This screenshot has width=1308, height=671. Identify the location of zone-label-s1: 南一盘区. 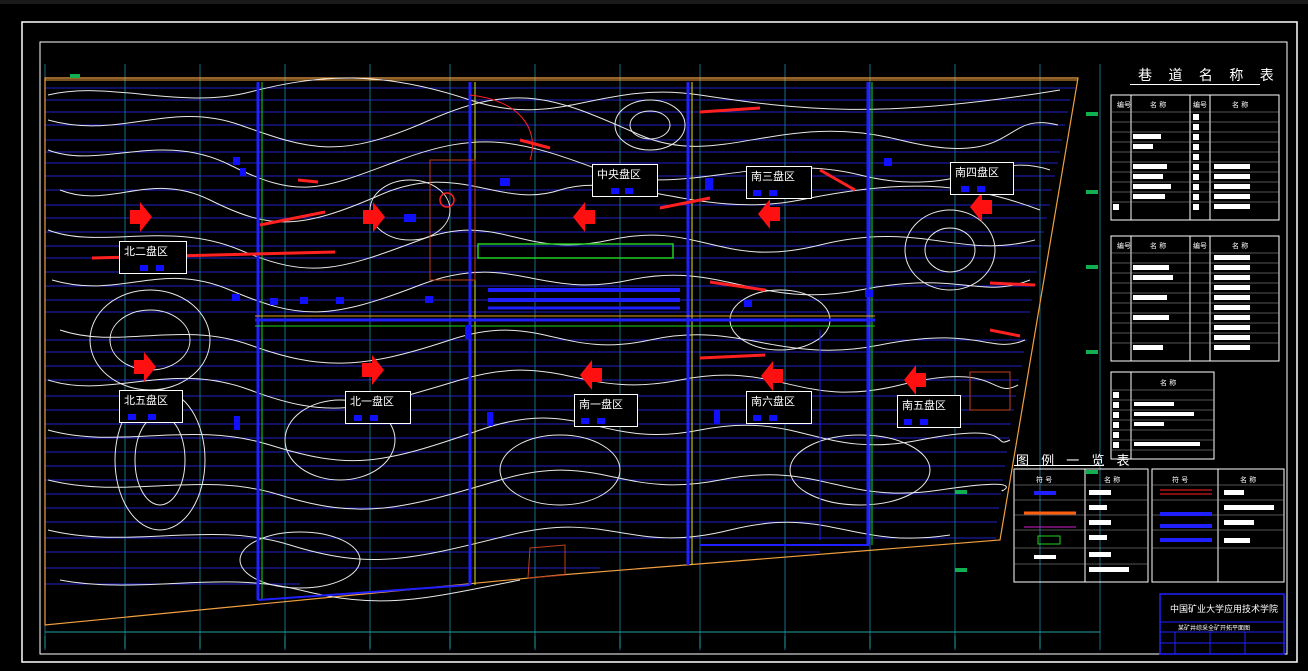
(606, 410).